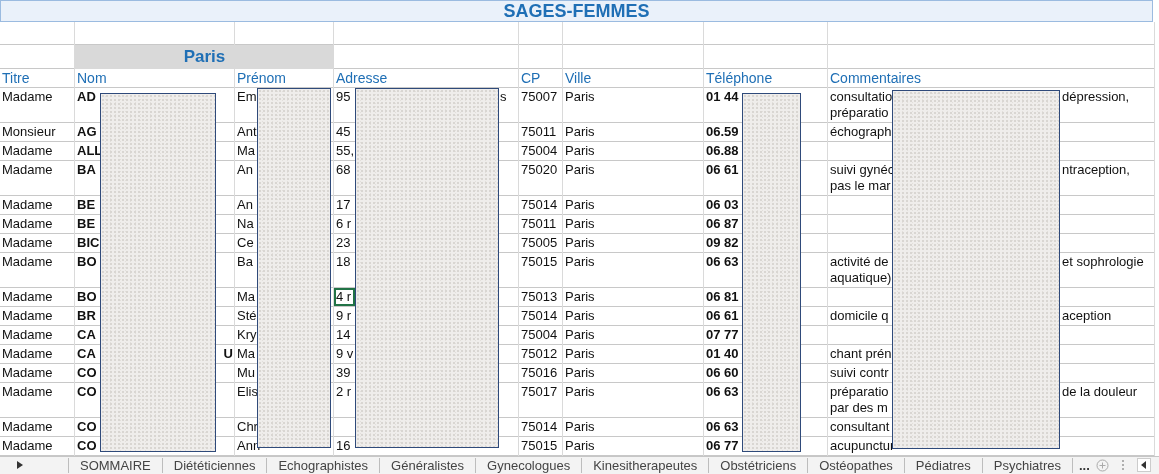 The height and width of the screenshot is (474, 1159). Describe the element at coordinates (539, 223) in the screenshot. I see `table-cell: 75011` at that location.